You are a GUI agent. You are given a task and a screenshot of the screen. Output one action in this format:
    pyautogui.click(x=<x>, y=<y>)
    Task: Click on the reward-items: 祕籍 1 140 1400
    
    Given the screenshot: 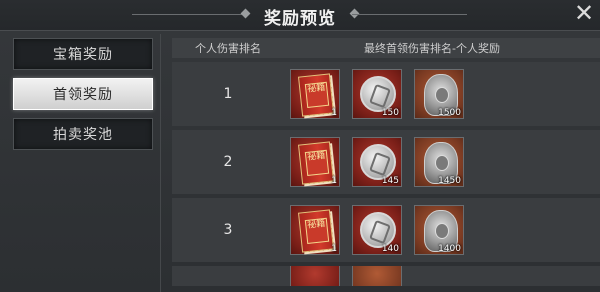 What is the action you would take?
    pyautogui.click(x=374, y=230)
    